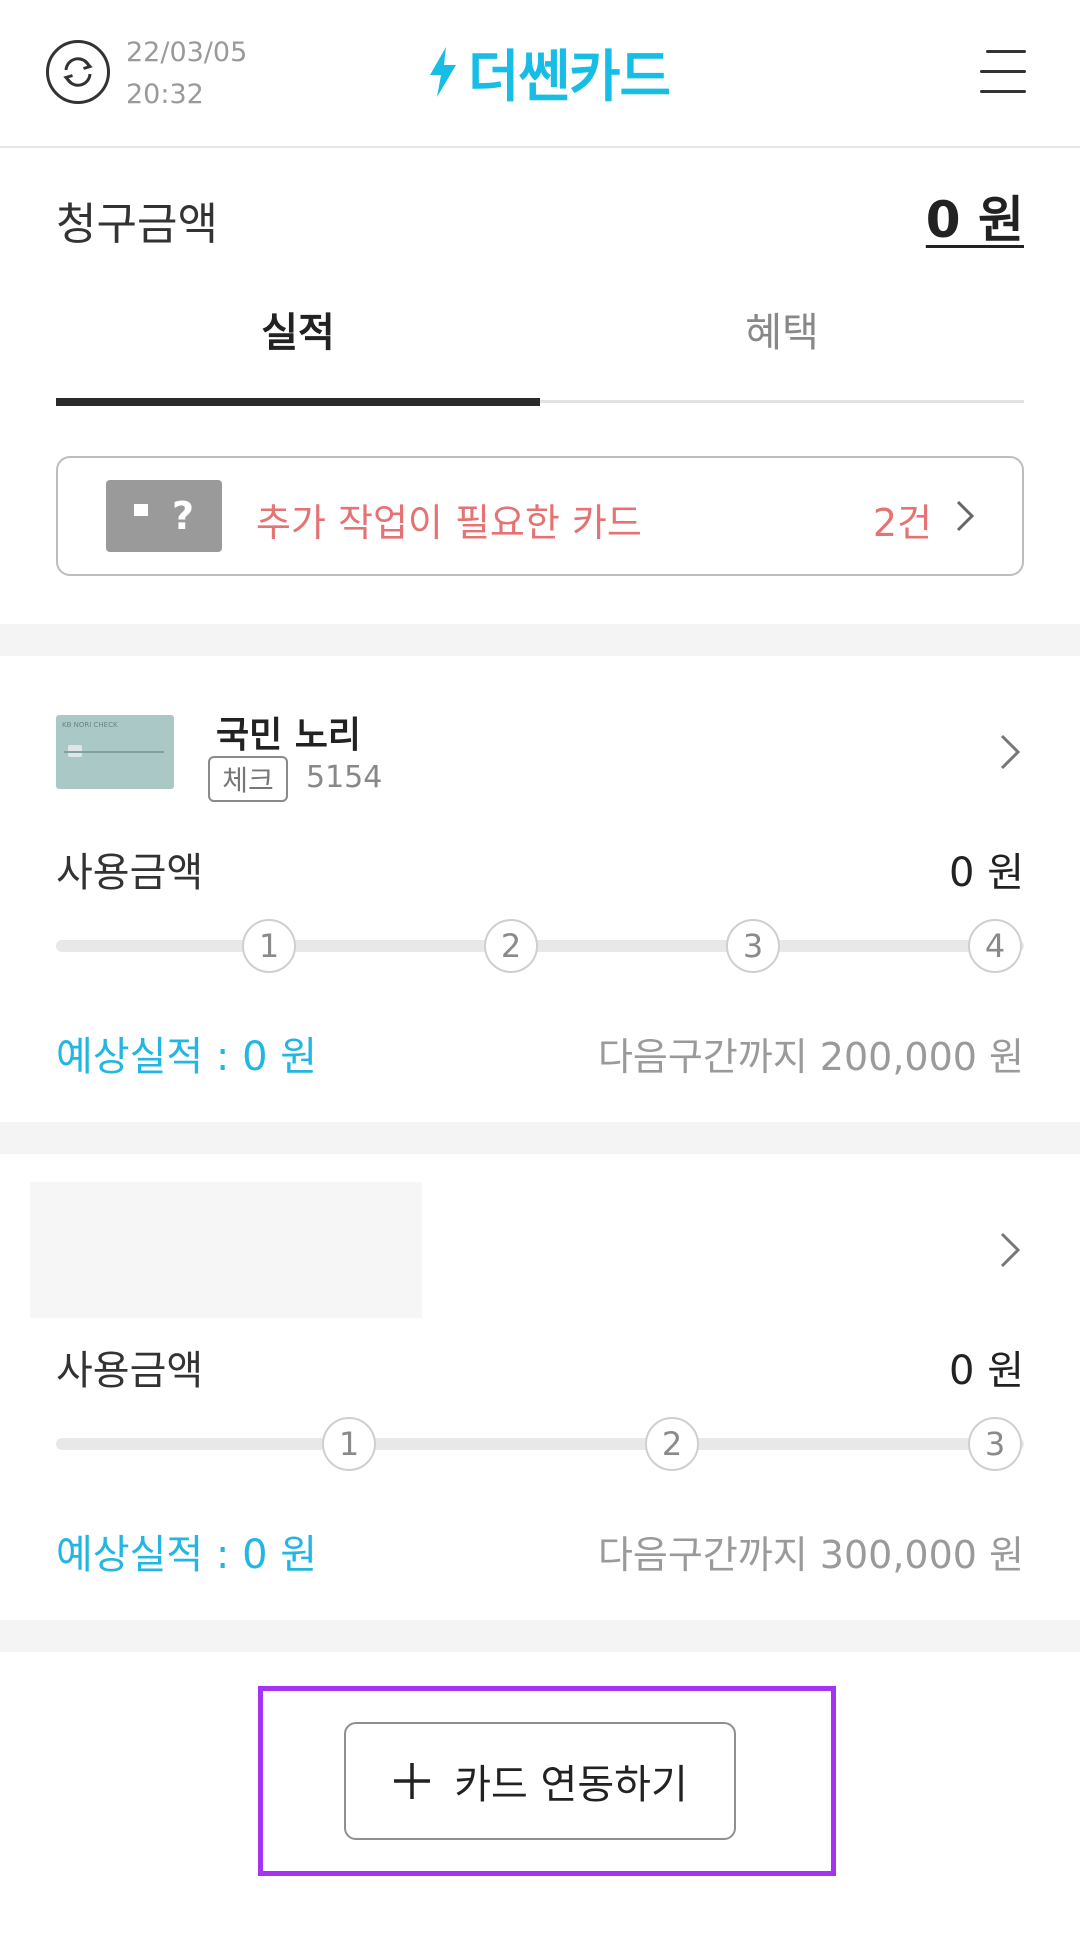 The width and height of the screenshot is (1080, 1941). What do you see at coordinates (298, 402) in the screenshot?
I see `tab-active-indicator` at bounding box center [298, 402].